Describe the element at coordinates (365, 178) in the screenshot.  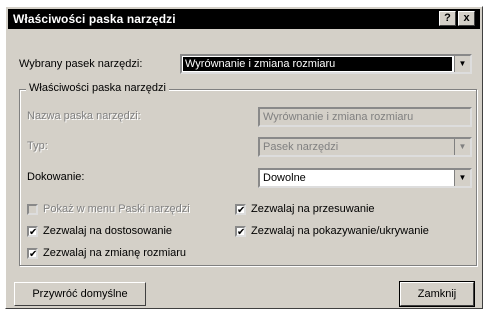
I see `docking-dropdown: Dowolne ▼` at that location.